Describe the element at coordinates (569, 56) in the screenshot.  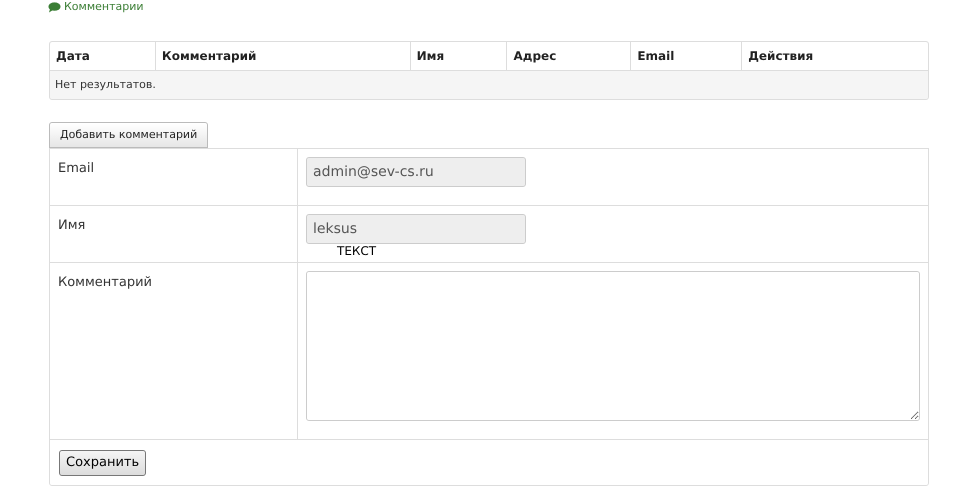
I see `column-header: Адрес` at that location.